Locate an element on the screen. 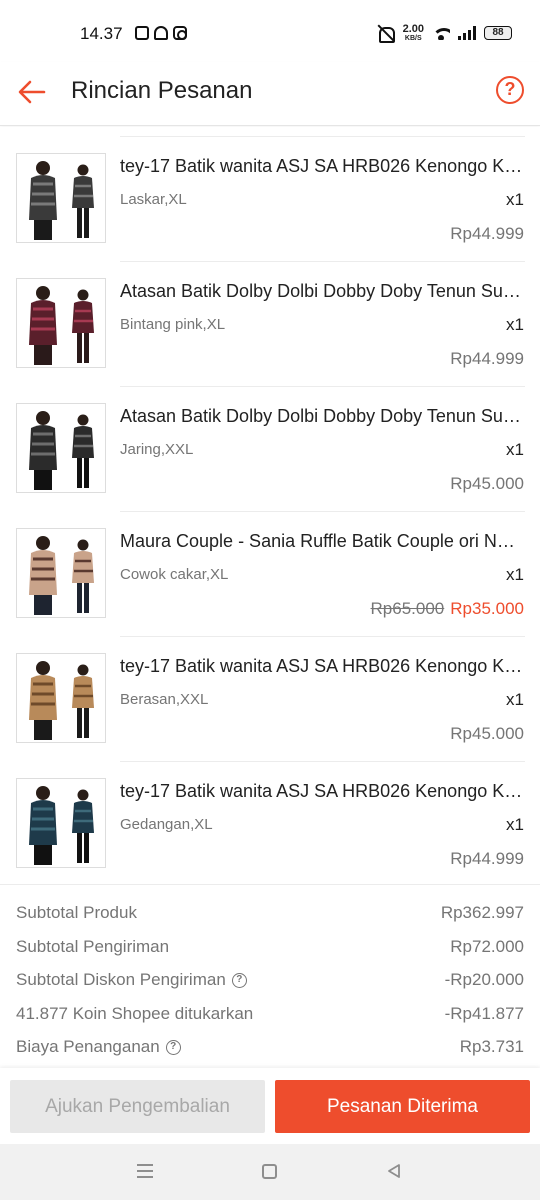 The height and width of the screenshot is (1200, 540). summary-value: Rp72.000 is located at coordinates (487, 946).